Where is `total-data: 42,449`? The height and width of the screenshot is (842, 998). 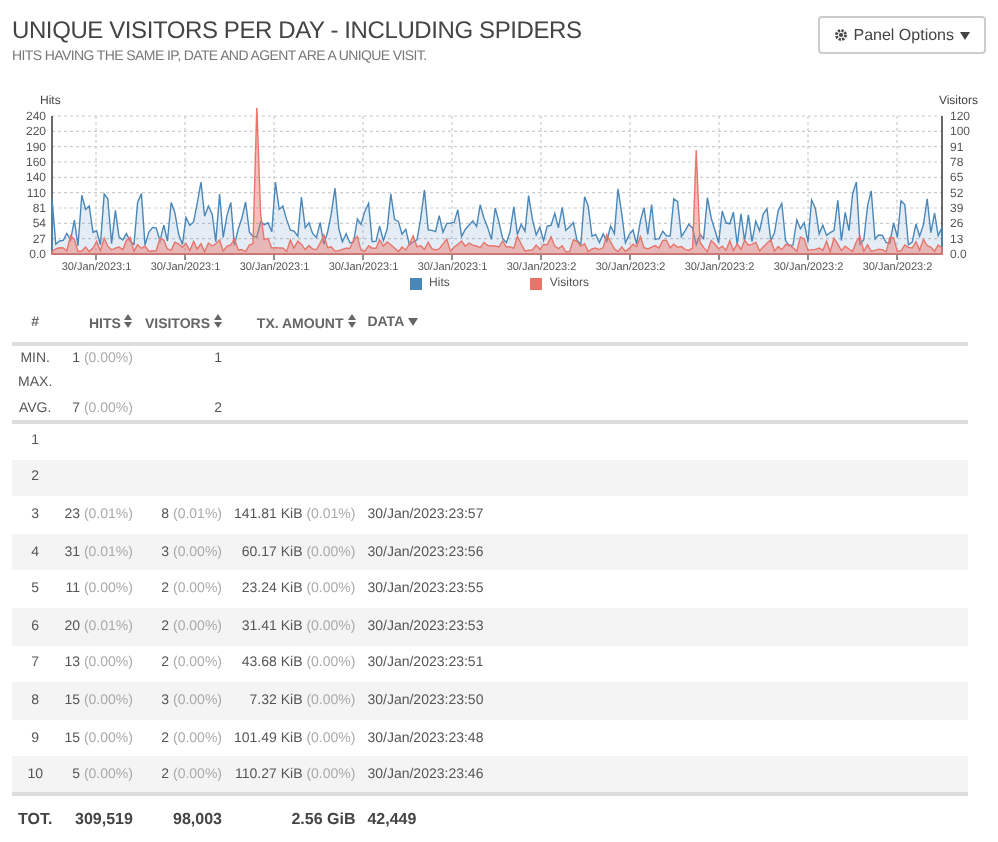
total-data: 42,449 is located at coordinates (392, 819).